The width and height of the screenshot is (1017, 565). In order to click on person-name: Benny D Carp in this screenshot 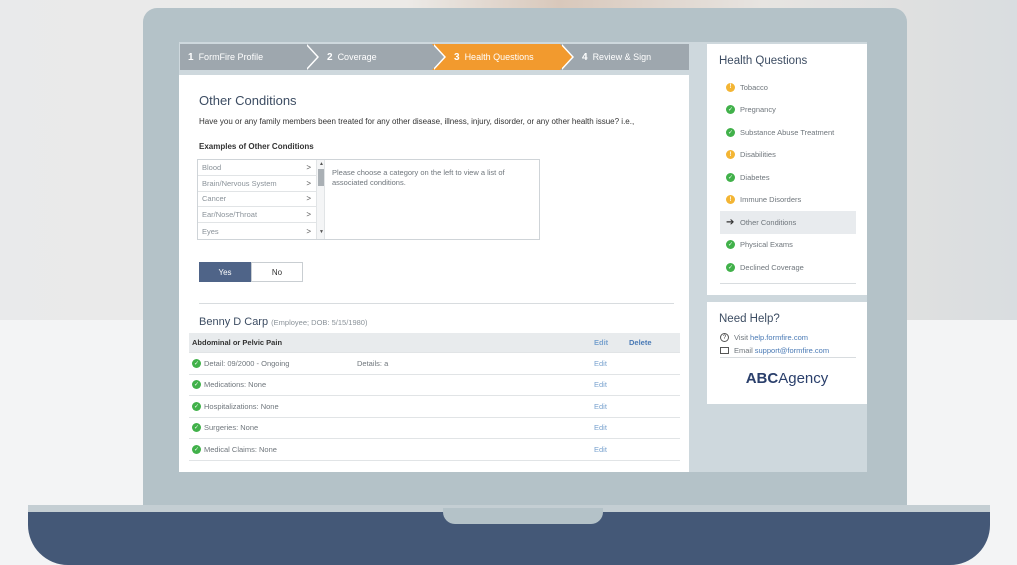, I will do `click(234, 322)`.